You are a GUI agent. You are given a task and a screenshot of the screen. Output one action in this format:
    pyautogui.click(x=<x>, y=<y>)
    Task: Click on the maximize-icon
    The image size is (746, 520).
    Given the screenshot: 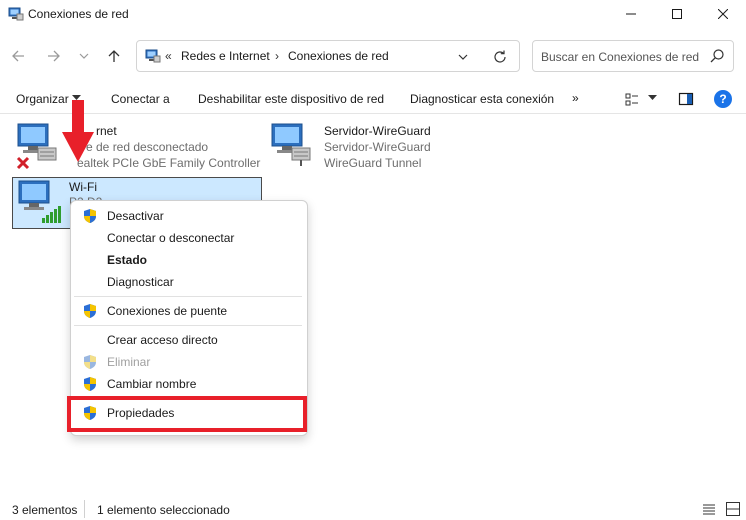 What is the action you would take?
    pyautogui.click(x=677, y=14)
    